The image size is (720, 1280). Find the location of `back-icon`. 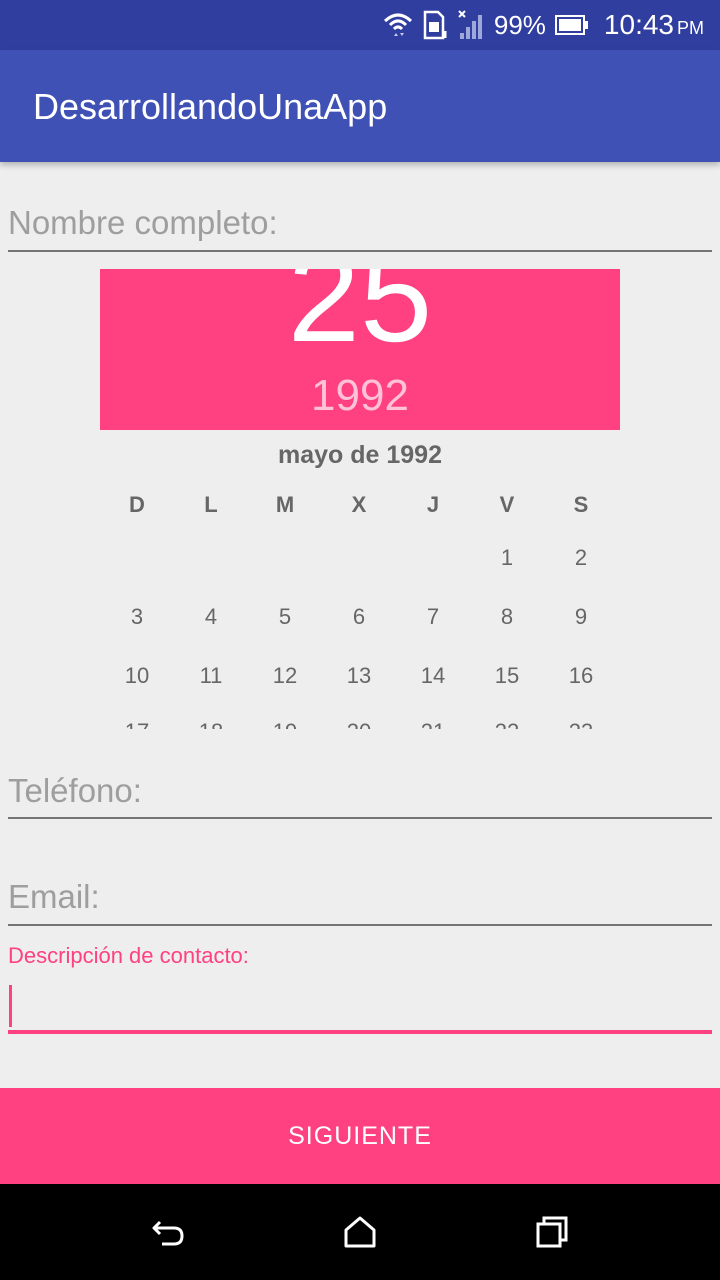

back-icon is located at coordinates (168, 1232).